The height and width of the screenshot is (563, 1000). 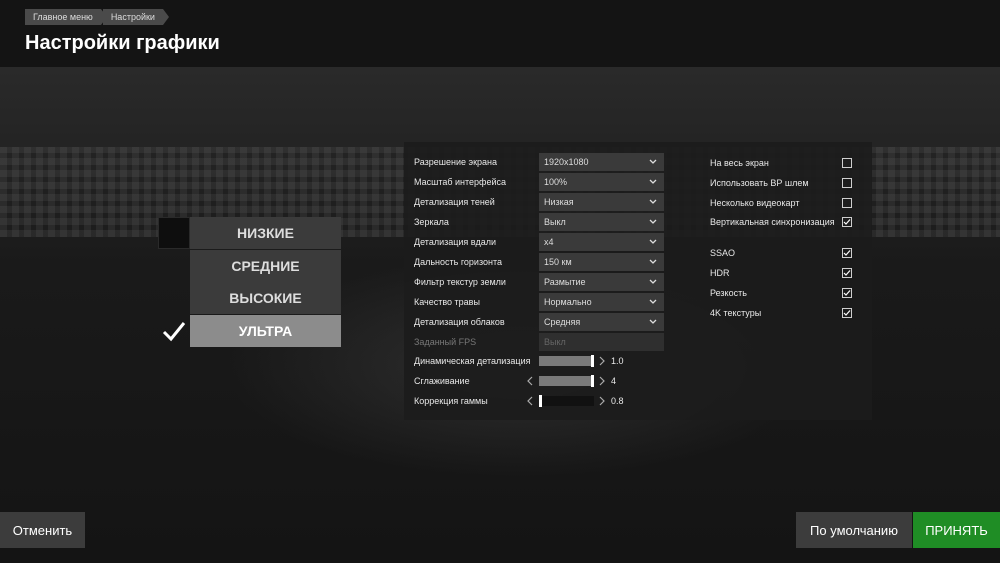 What do you see at coordinates (601, 302) in the screenshot?
I see `grass-select: Нормально` at bounding box center [601, 302].